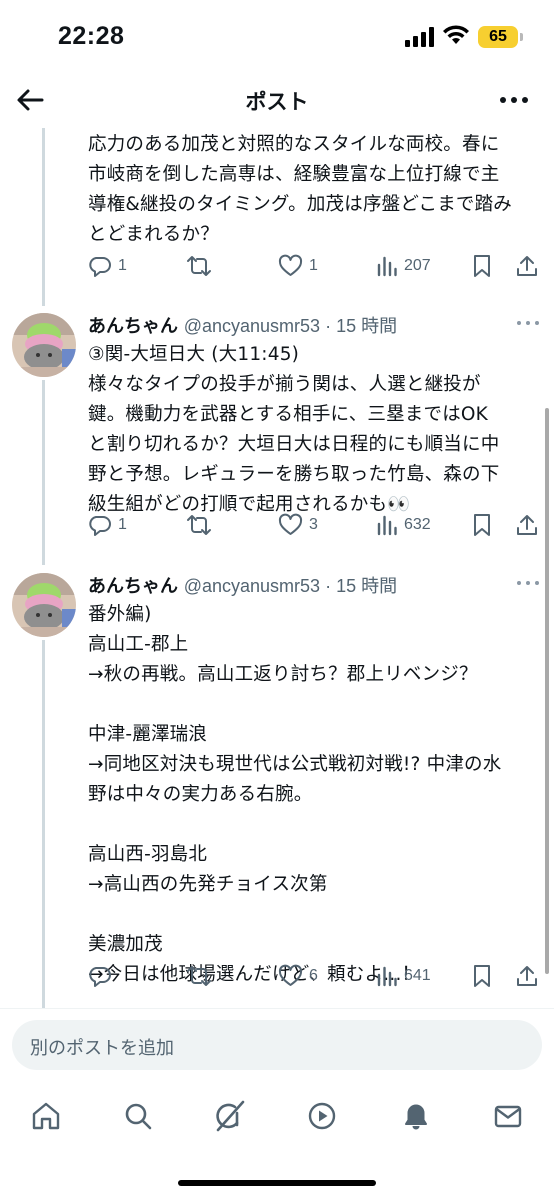 The height and width of the screenshot is (1199, 554). I want to click on view-count: 641, so click(417, 975).